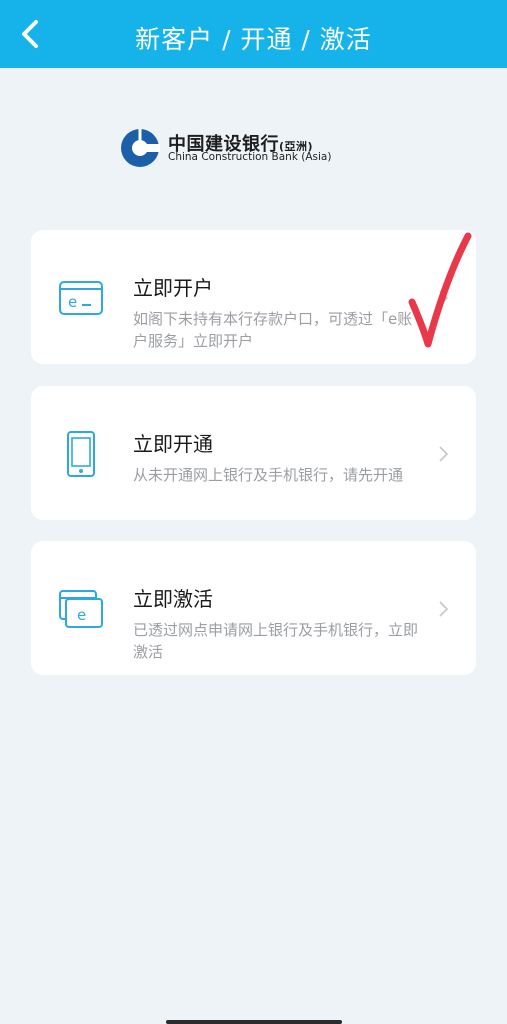  I want to click on enable-online-banking-card: 立即开通 从未开通网上银行及手机银行，请先开通, so click(253, 453).